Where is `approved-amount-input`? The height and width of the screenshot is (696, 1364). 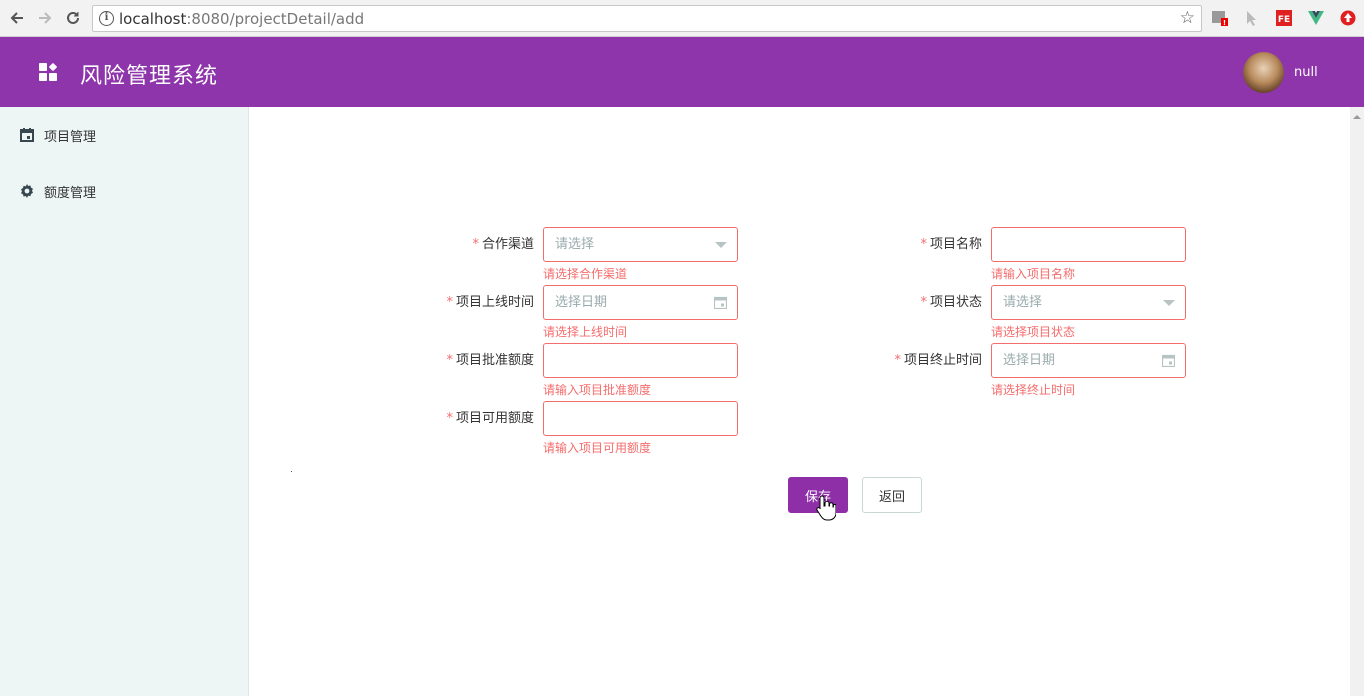
approved-amount-input is located at coordinates (640, 360).